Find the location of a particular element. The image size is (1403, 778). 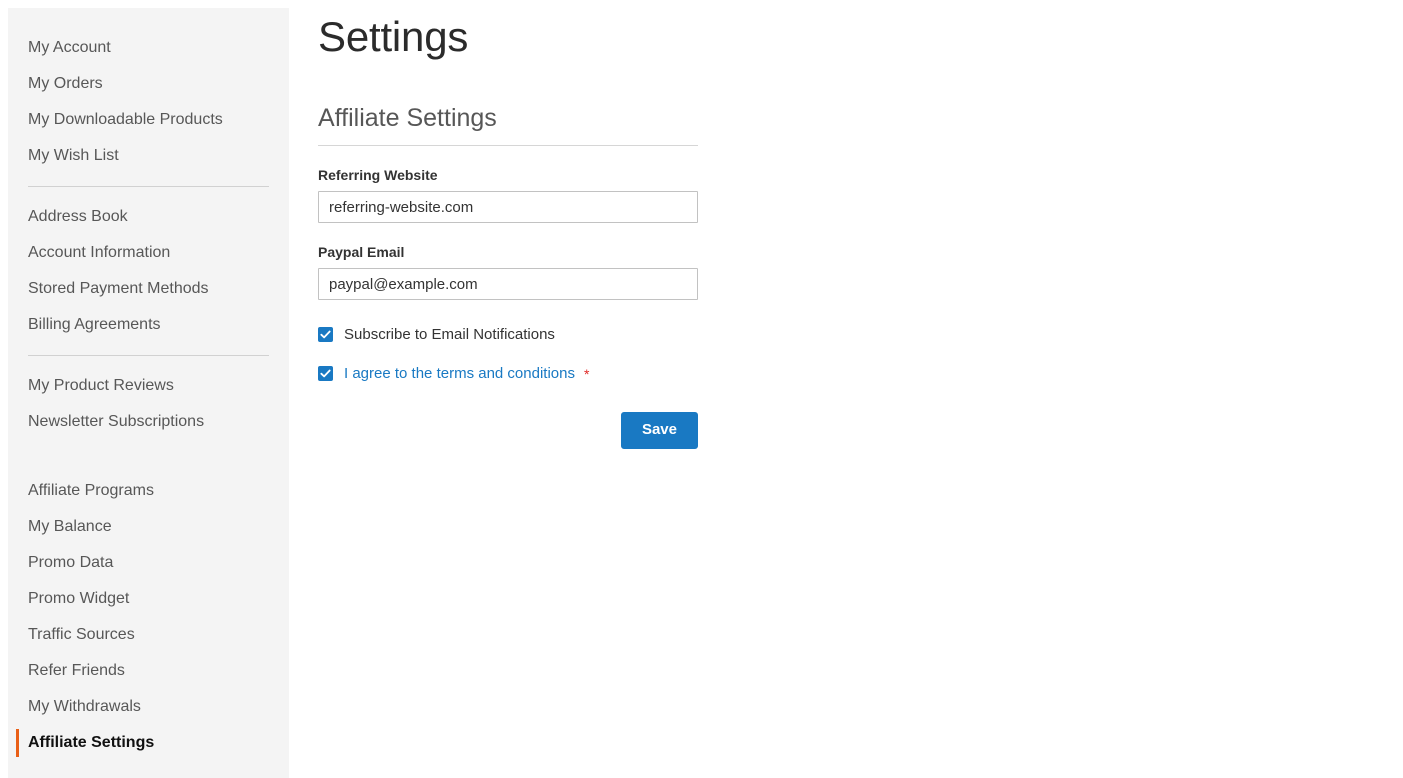

sidebar-item-my-downloadable-products: My Downloadable Products is located at coordinates (148, 120).